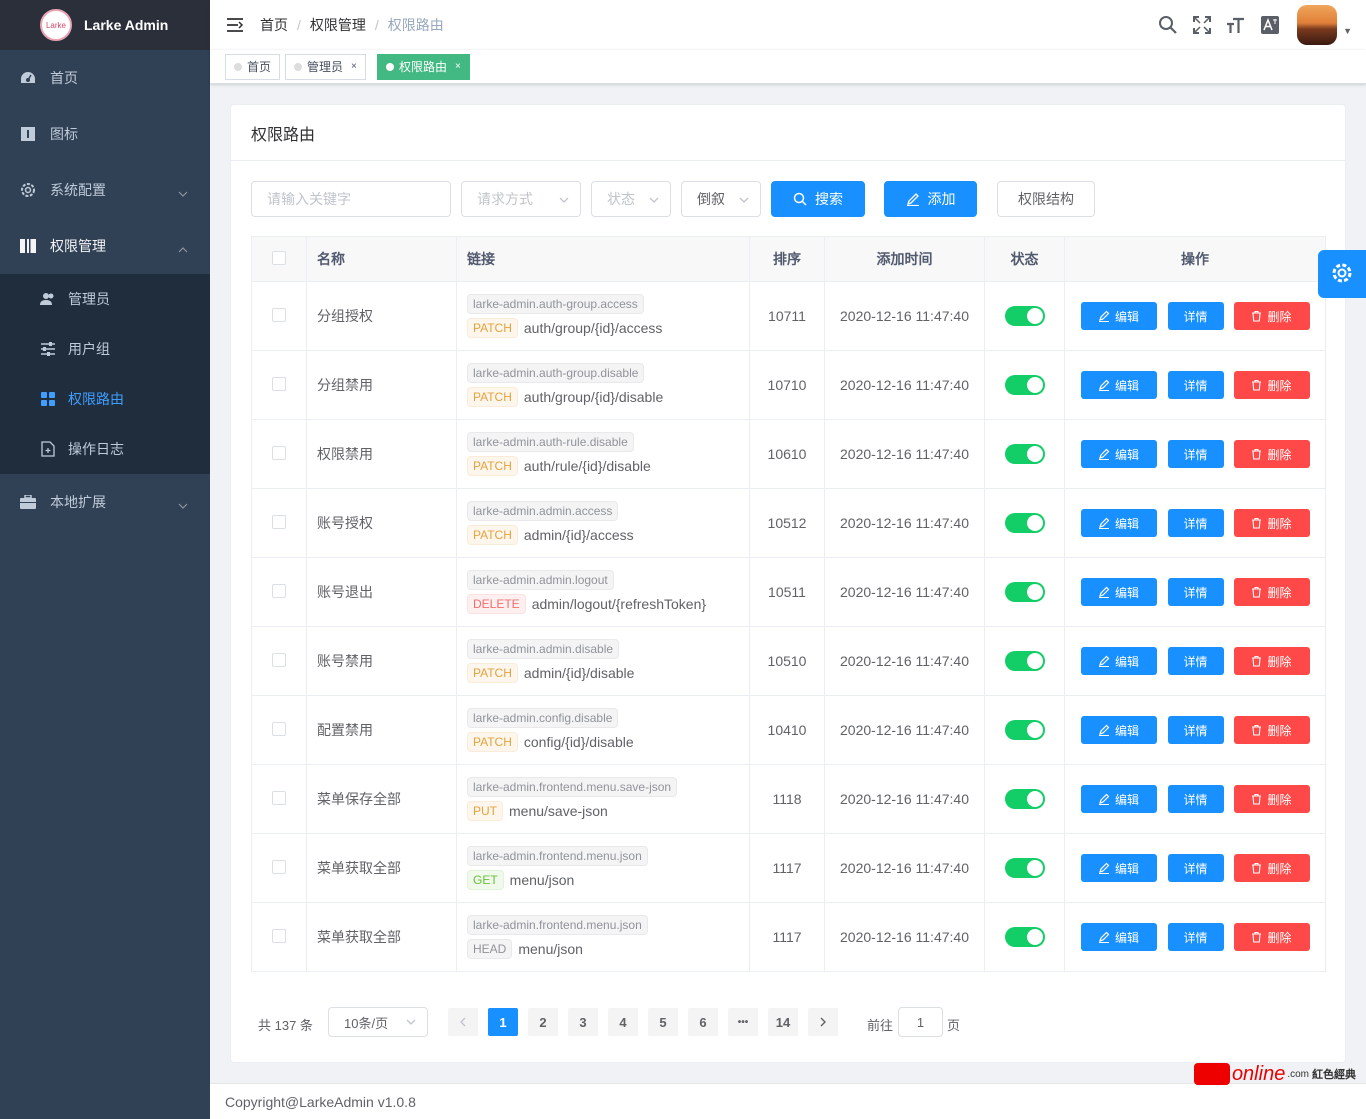 This screenshot has height=1119, width=1366. Describe the element at coordinates (105, 25) in the screenshot. I see `sidebar-logo: Larke Larke Admin` at that location.